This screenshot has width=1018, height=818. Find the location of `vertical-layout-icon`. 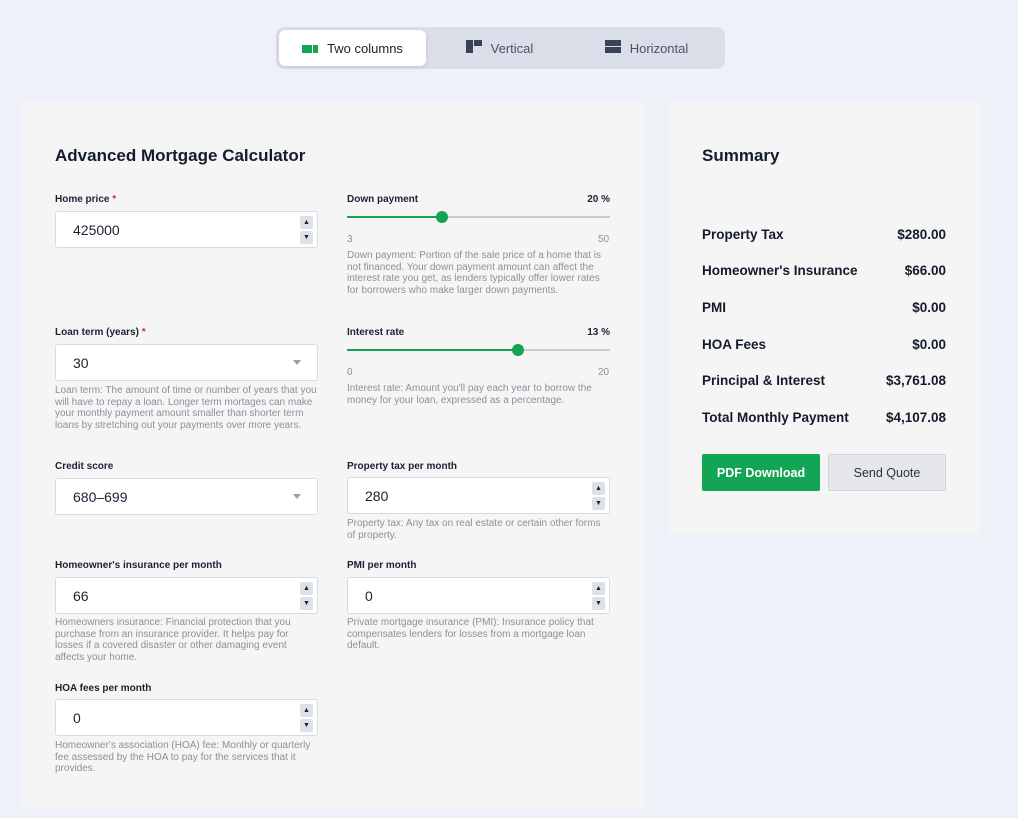

vertical-layout-icon is located at coordinates (473, 48).